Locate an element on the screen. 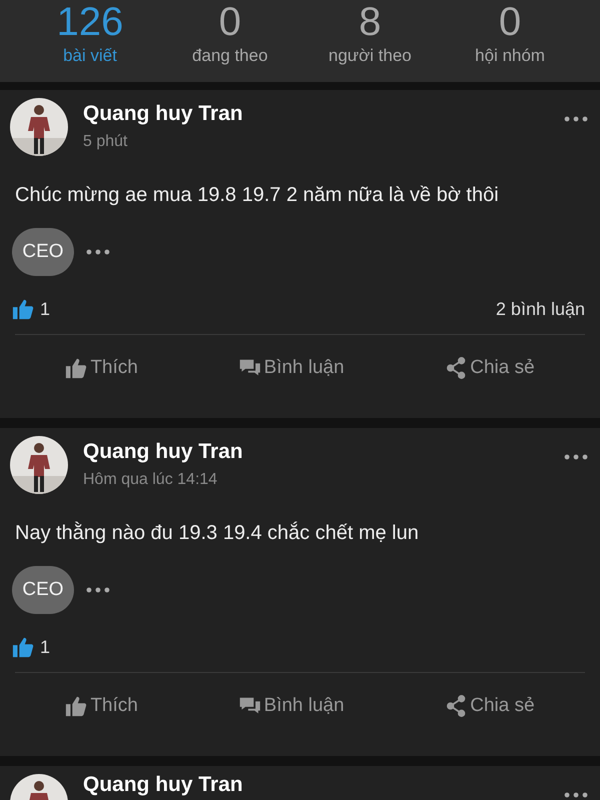  comment-count: 2 bình luận is located at coordinates (540, 309).